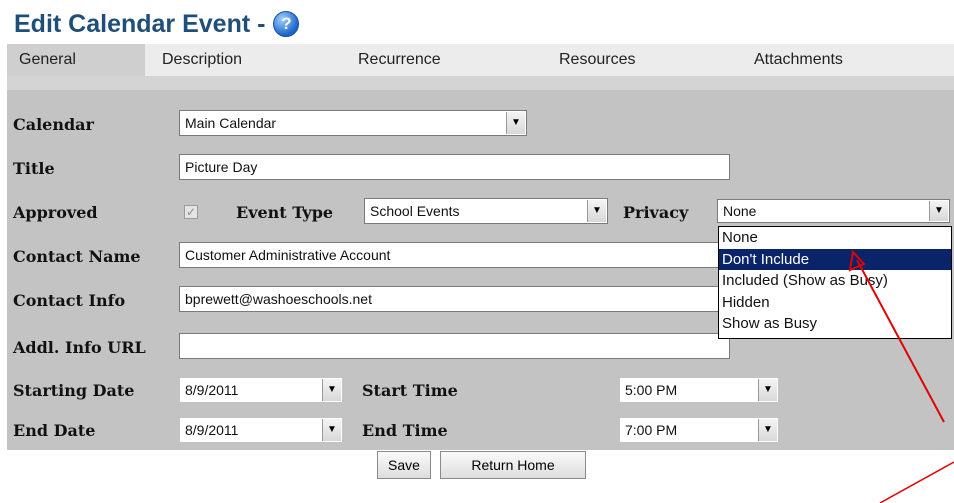 Image resolution: width=954 pixels, height=503 pixels. Describe the element at coordinates (353, 123) in the screenshot. I see `calendar-select: Main Calendar ▼` at that location.